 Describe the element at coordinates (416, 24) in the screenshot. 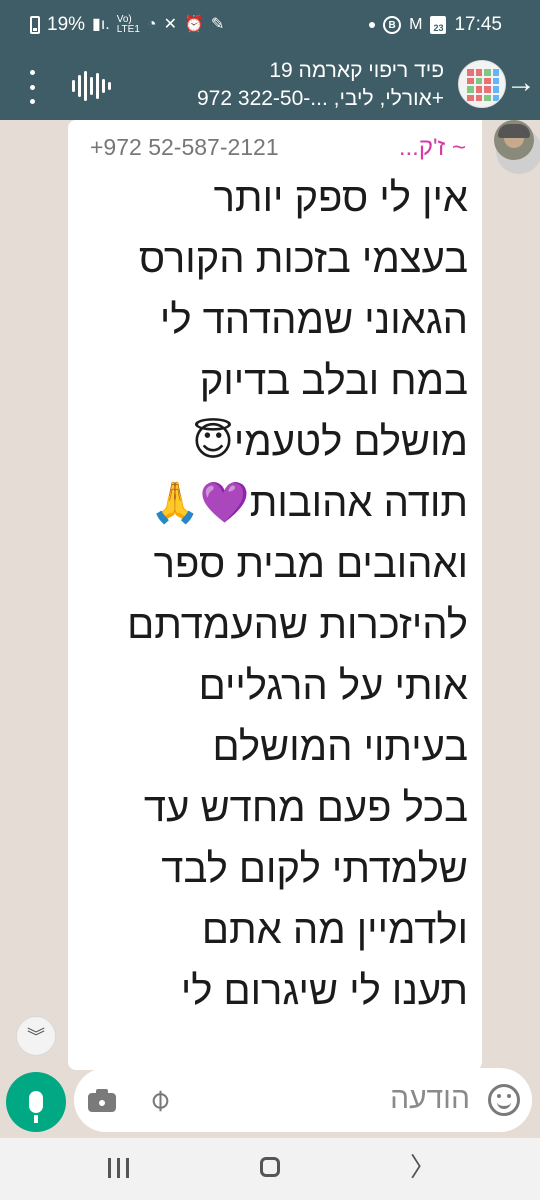

I see `gmail-icon: M` at that location.